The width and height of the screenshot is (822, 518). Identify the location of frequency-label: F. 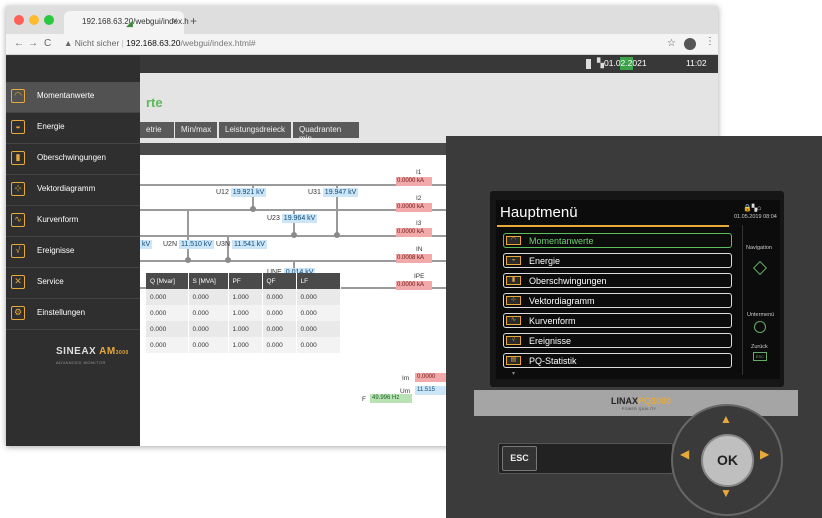
(364, 399).